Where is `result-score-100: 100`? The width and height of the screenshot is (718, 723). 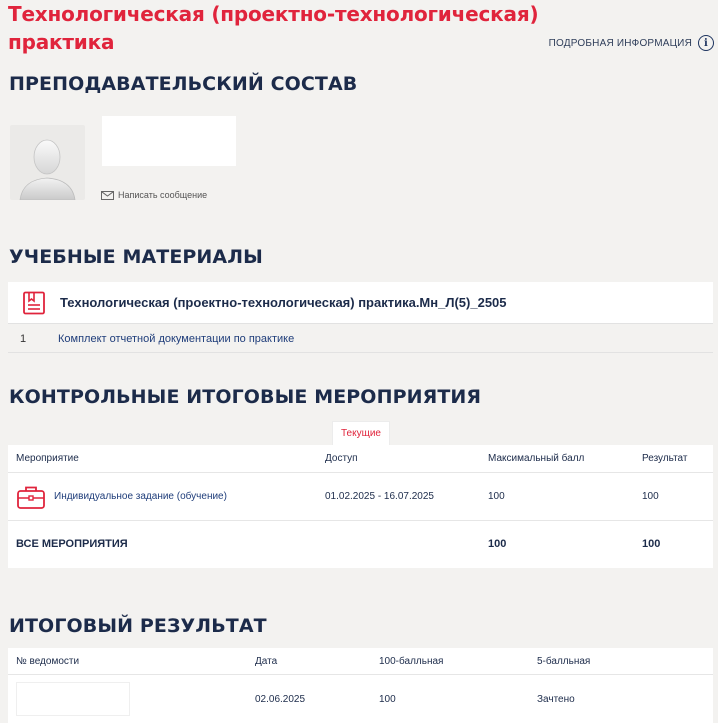
result-score-100: 100 is located at coordinates (387, 699).